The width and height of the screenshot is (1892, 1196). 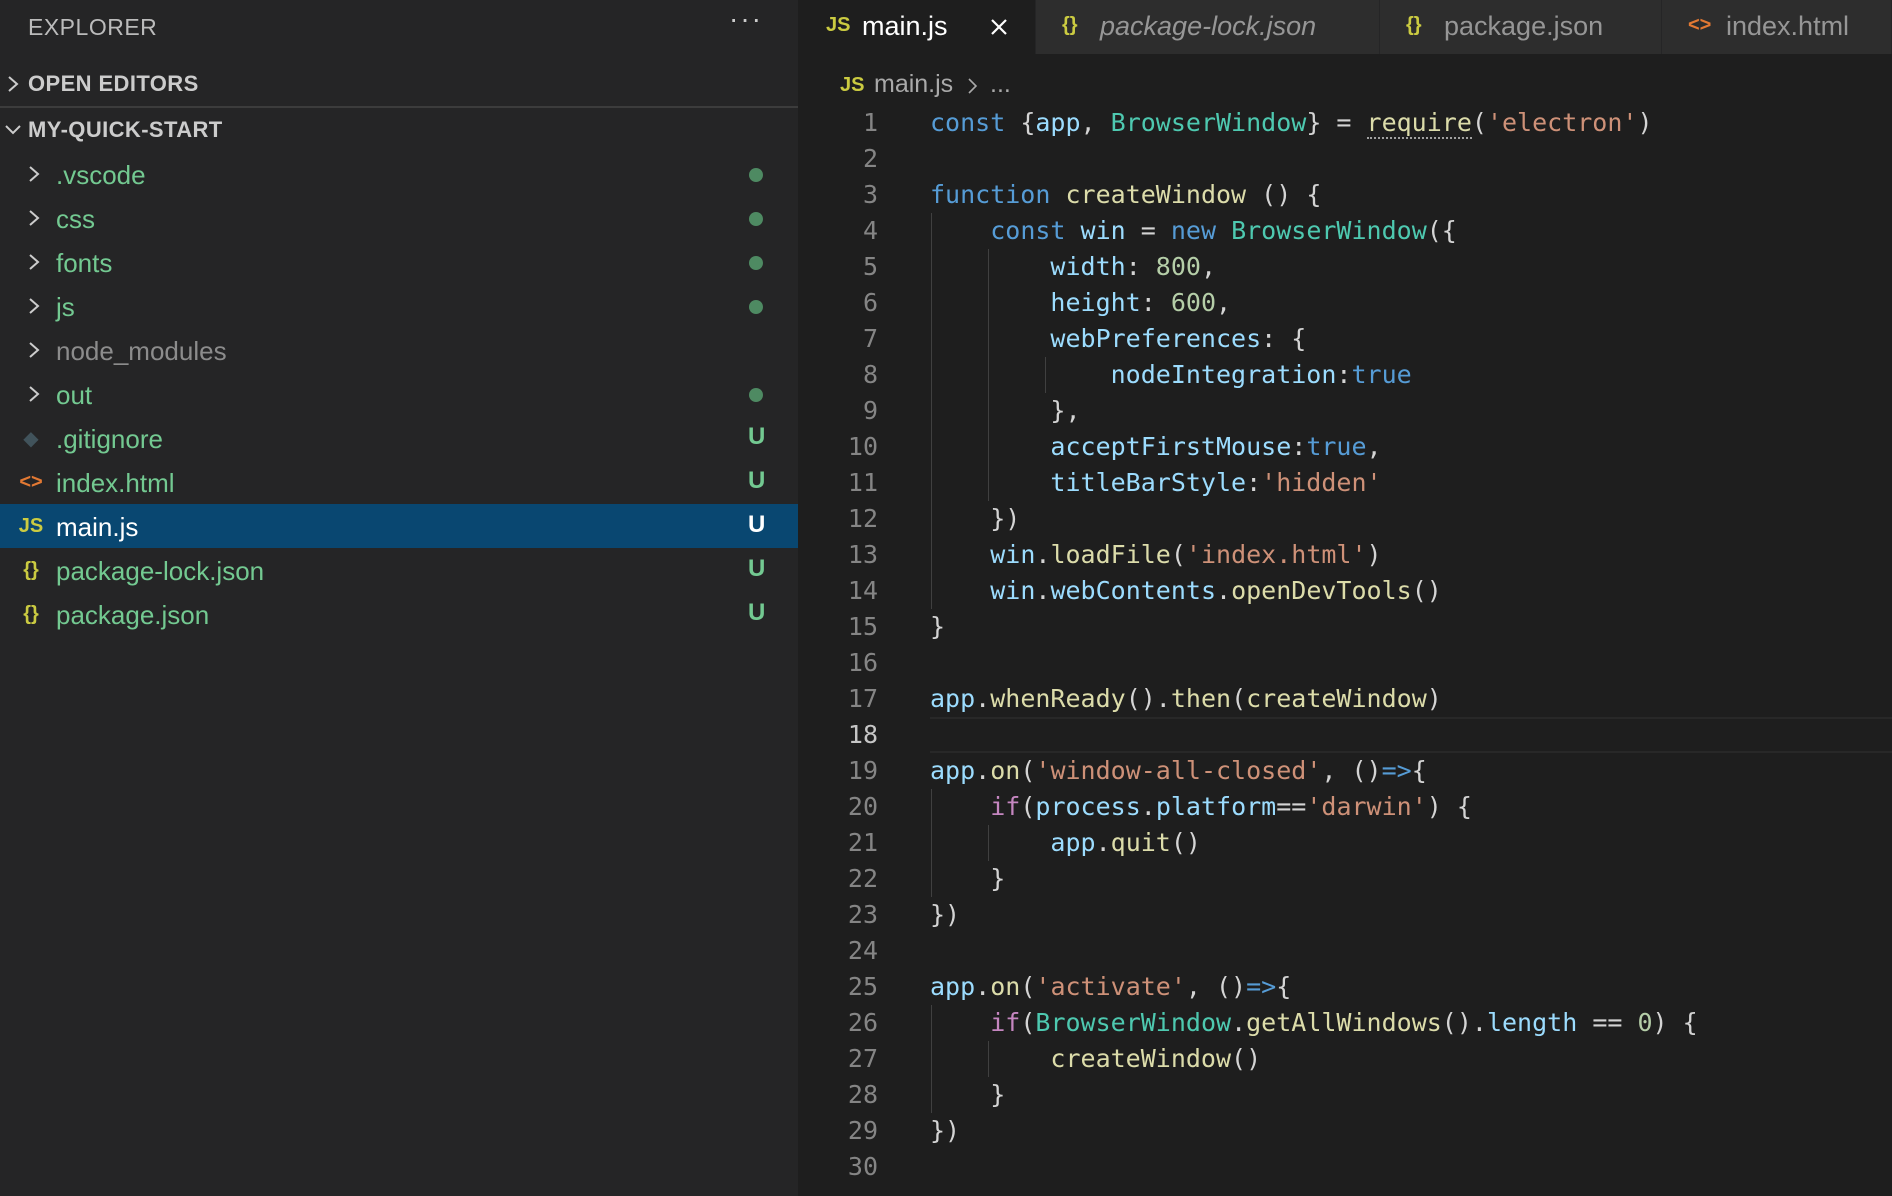 I want to click on line-text: acceptFirstMouse:true,, so click(x=1411, y=447).